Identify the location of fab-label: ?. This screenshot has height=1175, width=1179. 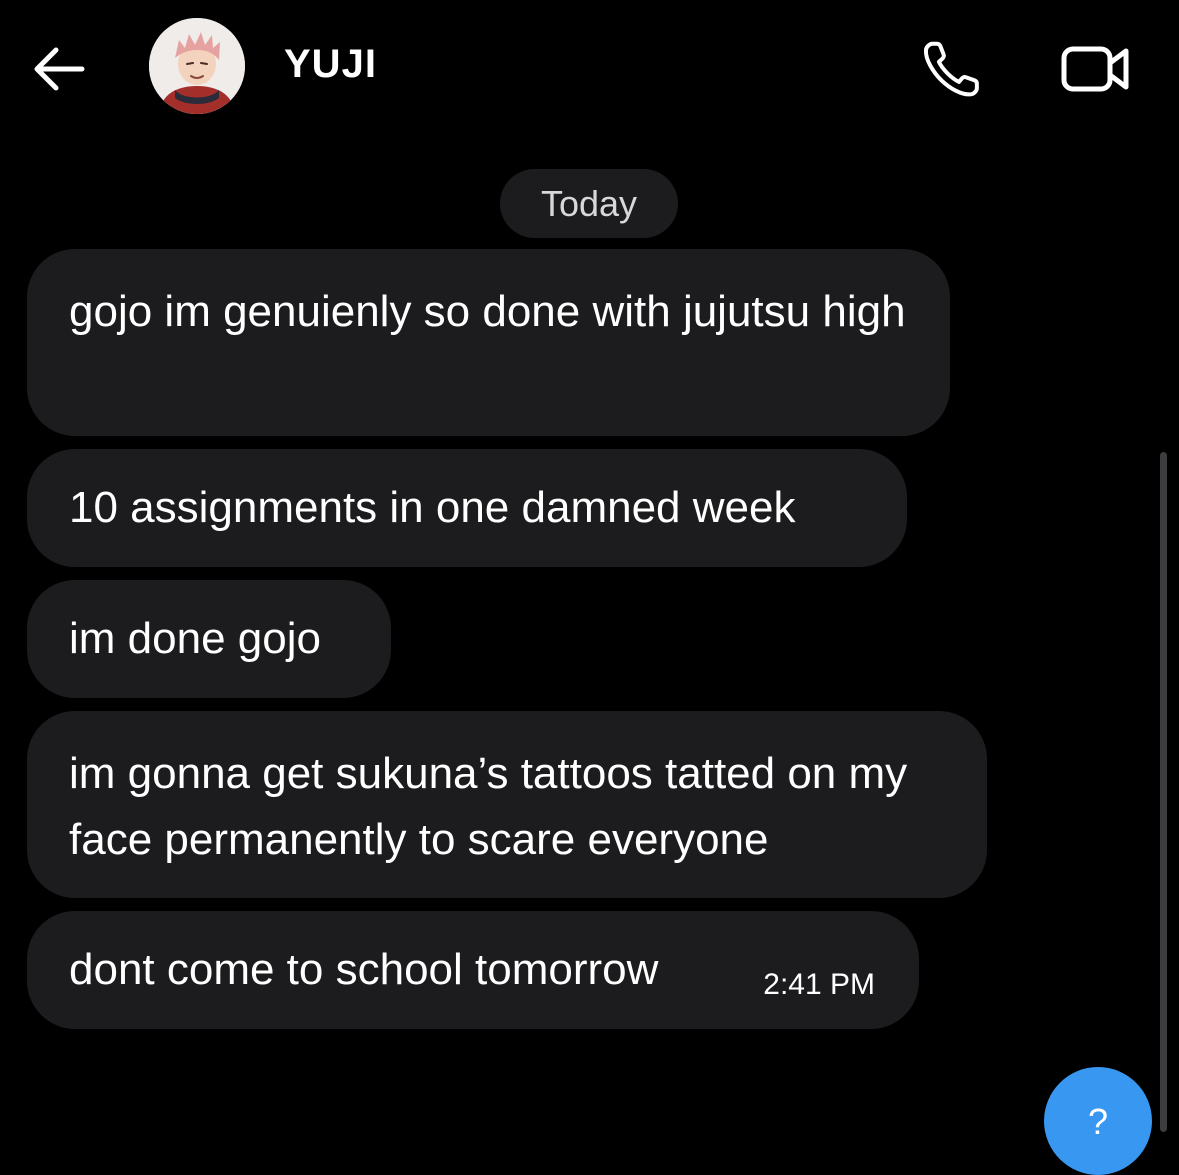
(1098, 1121).